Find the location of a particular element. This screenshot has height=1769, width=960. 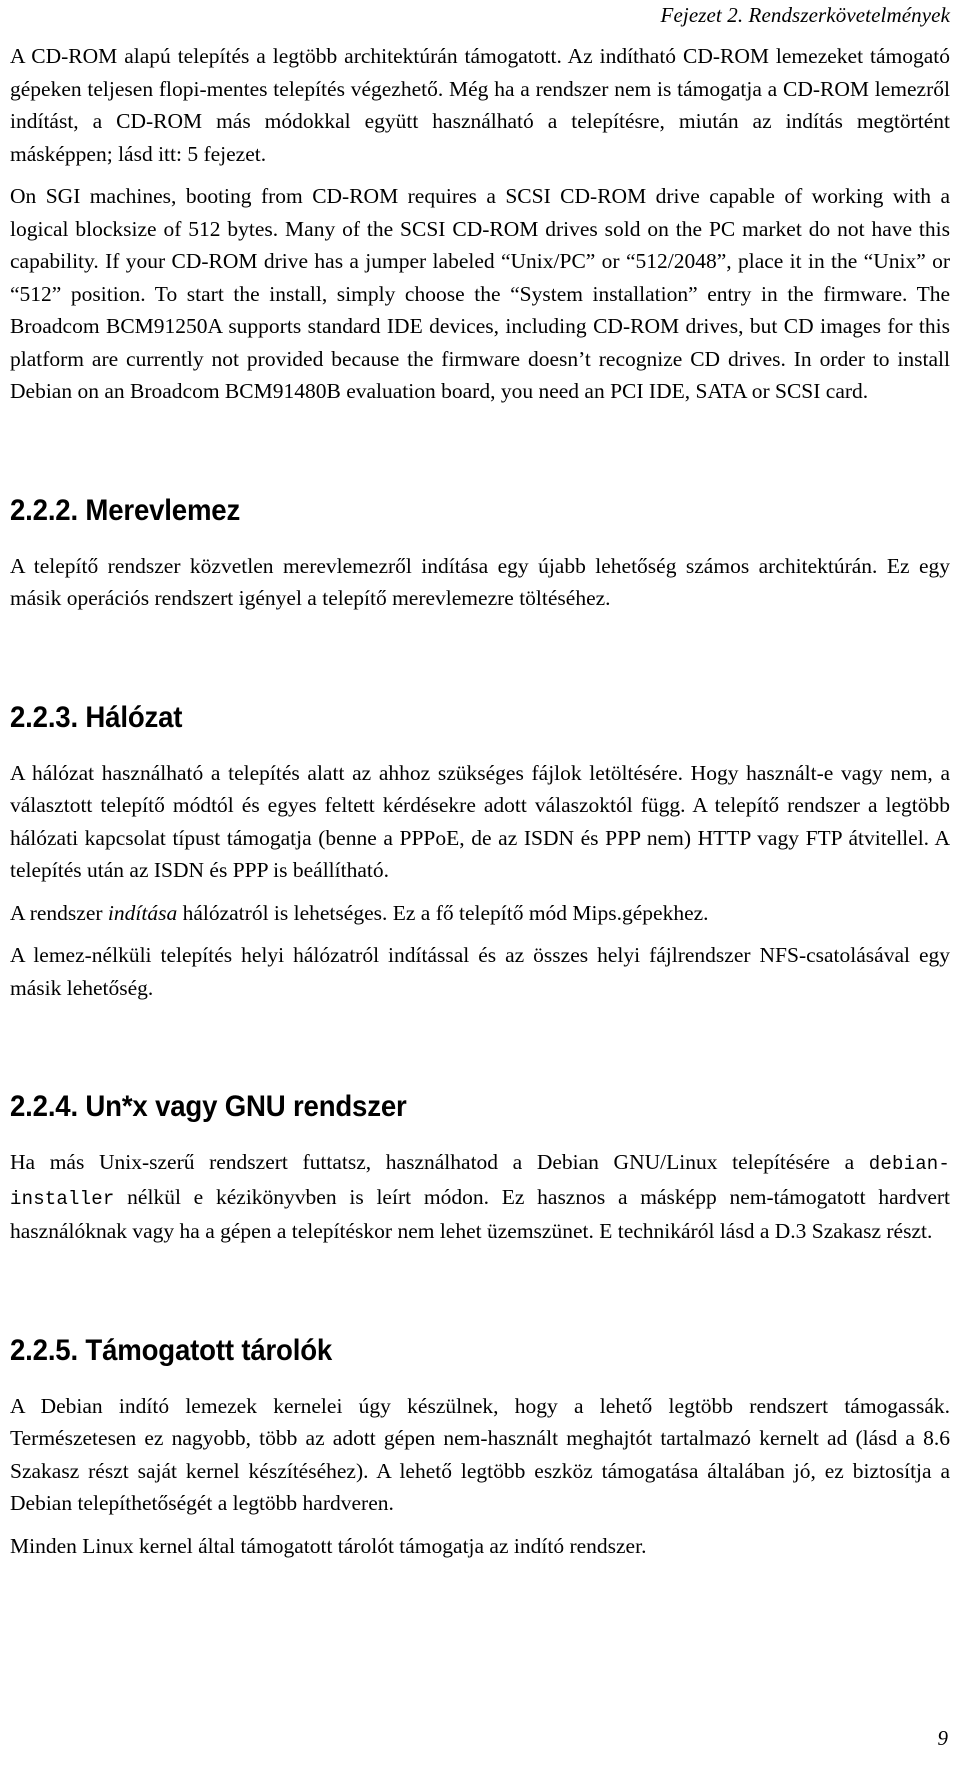

heading-2-2-2-merevlemez: 2.2.2. Merevlemez is located at coordinates (125, 510).